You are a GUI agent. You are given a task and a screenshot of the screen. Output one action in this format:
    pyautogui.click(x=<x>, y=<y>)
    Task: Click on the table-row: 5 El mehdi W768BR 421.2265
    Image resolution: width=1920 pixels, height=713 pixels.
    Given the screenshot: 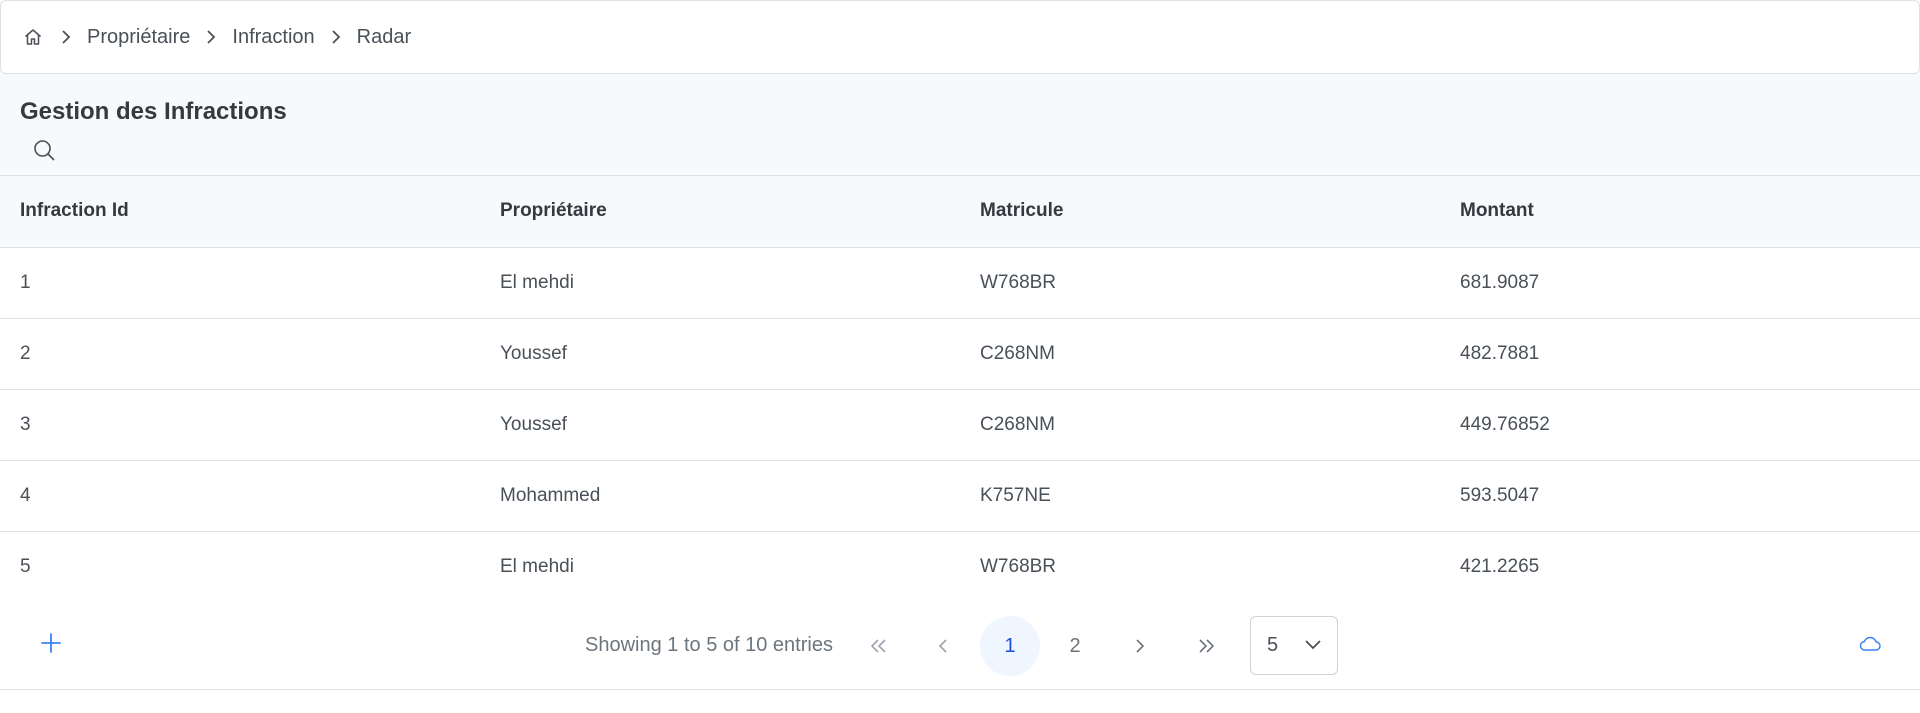 What is the action you would take?
    pyautogui.click(x=960, y=567)
    